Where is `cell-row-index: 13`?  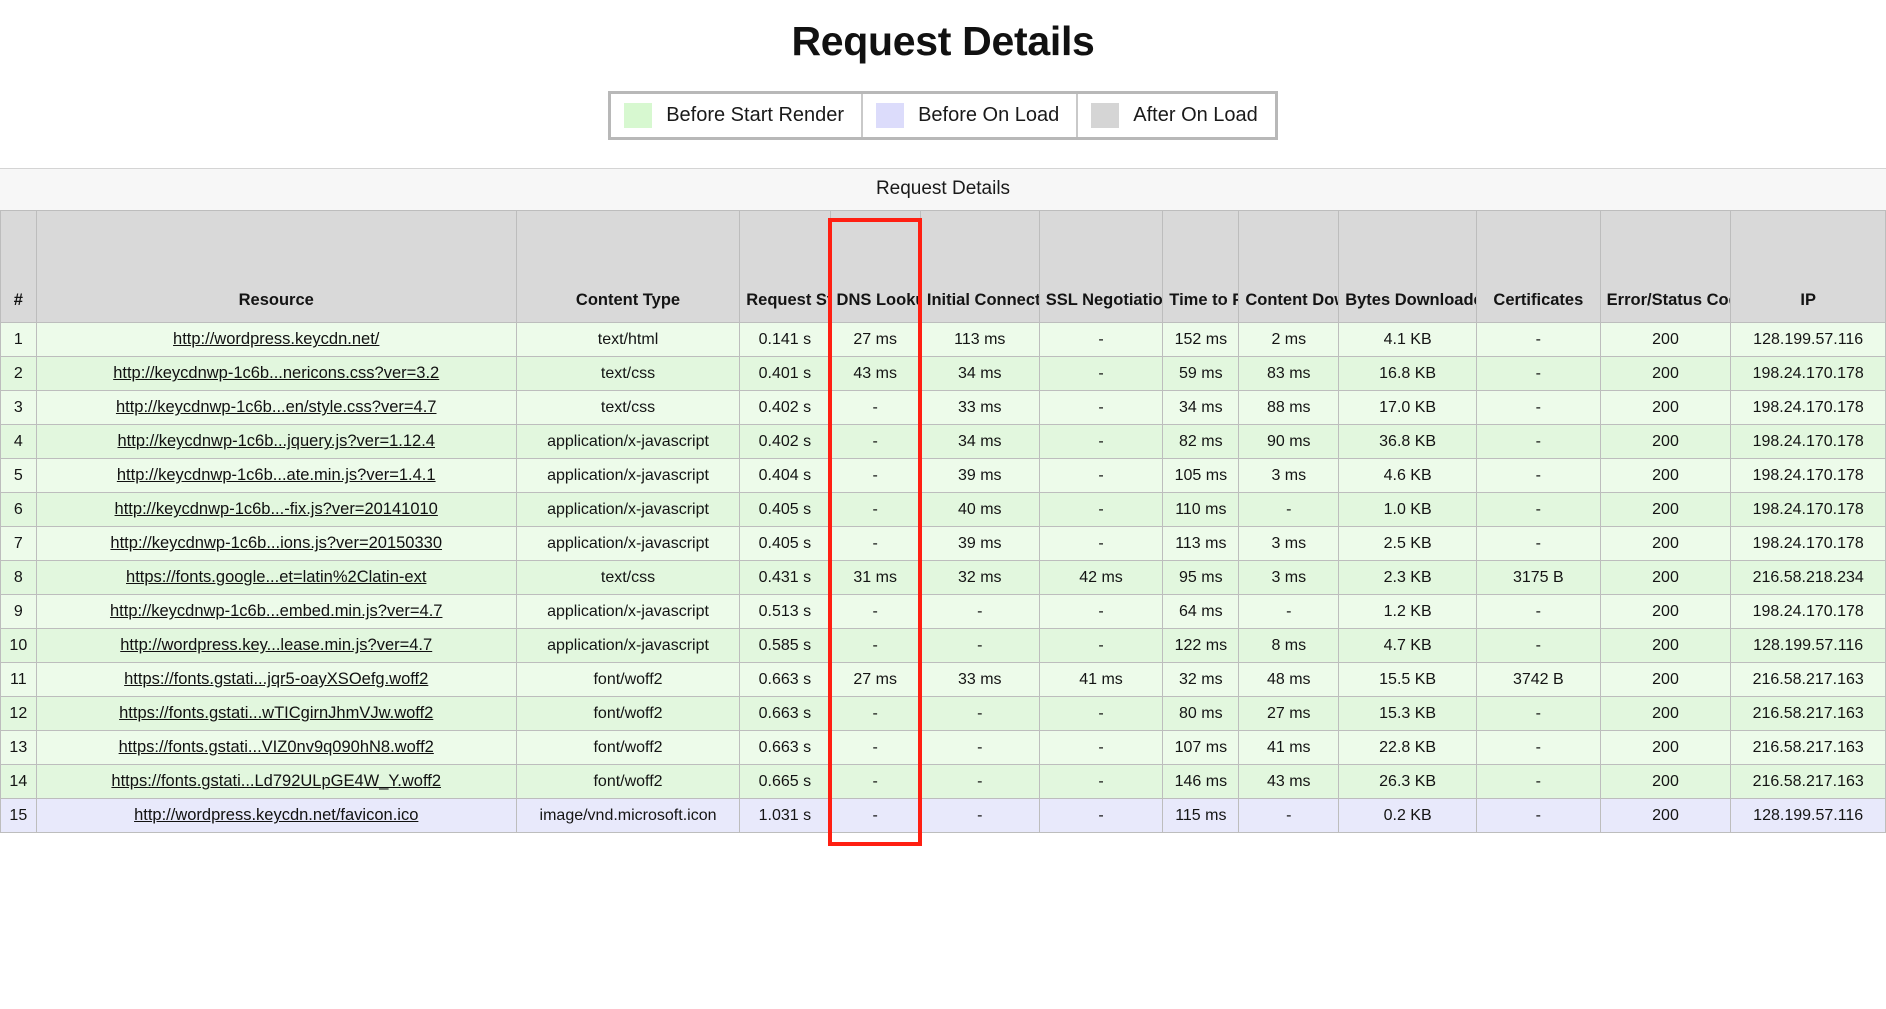 cell-row-index: 13 is located at coordinates (18, 748).